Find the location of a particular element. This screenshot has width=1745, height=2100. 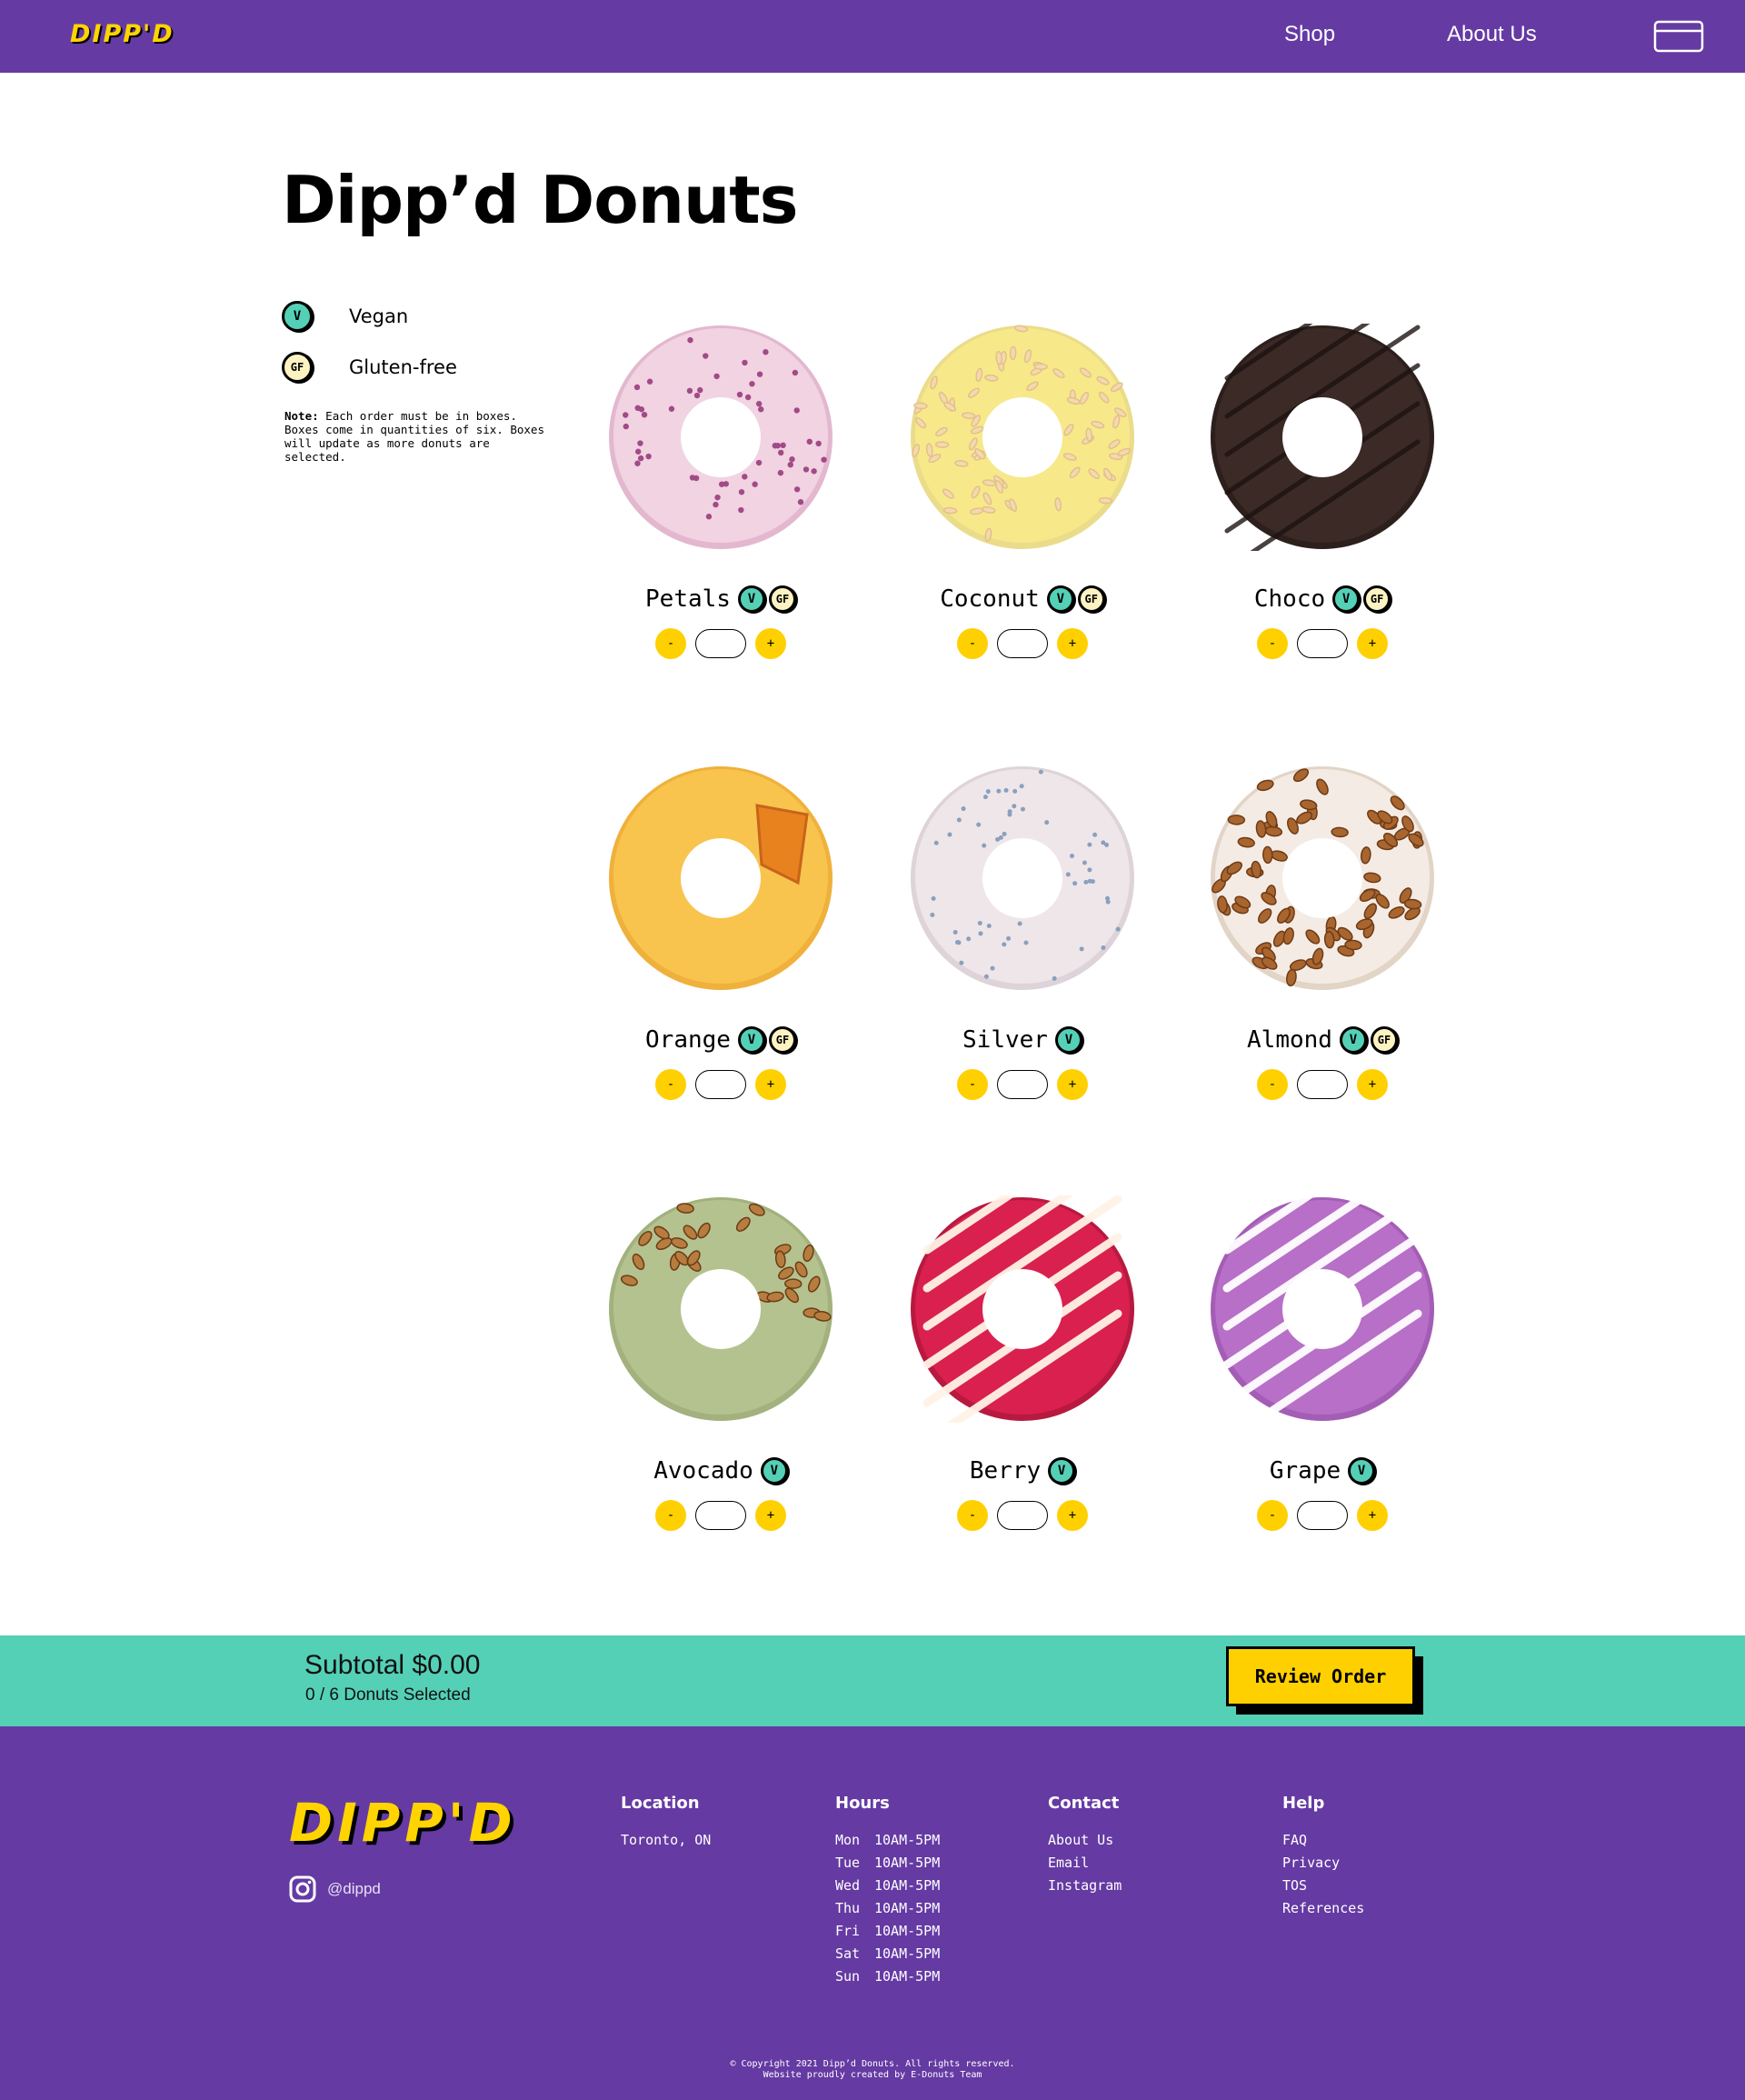

cart-box-icon is located at coordinates (1678, 37).